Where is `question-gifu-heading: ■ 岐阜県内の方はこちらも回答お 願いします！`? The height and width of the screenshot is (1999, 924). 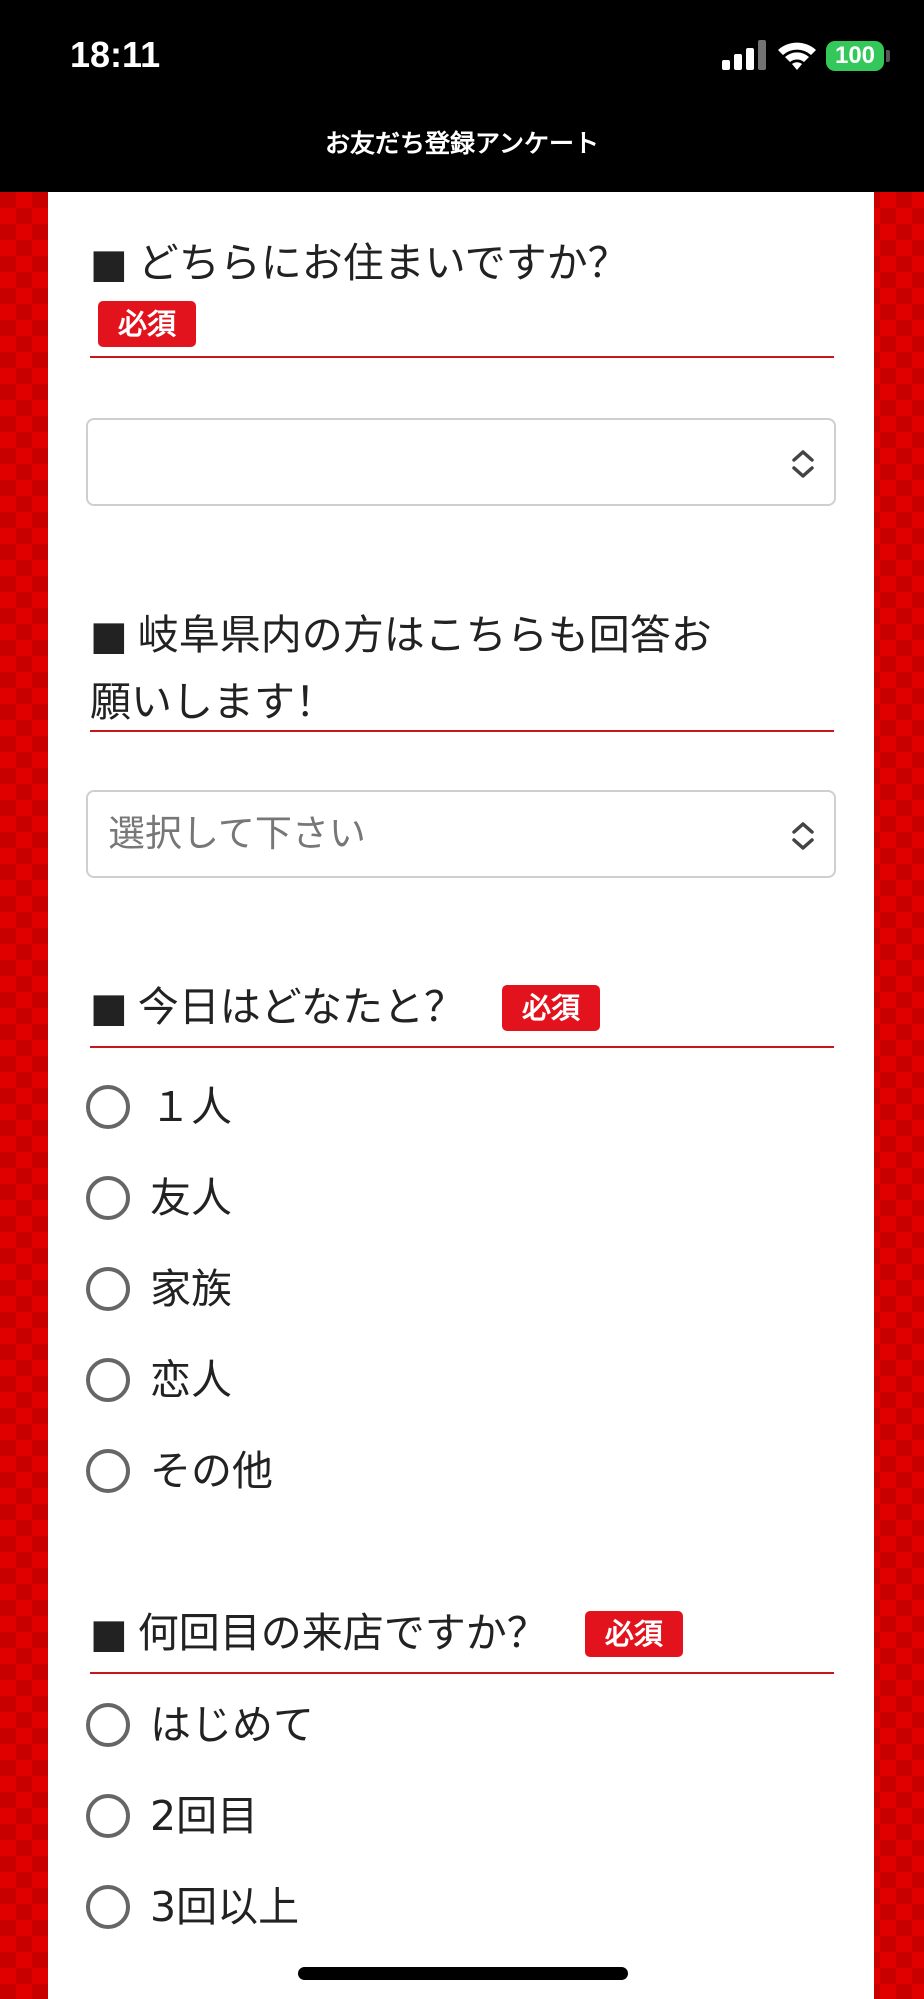 question-gifu-heading: ■ 岐阜県内の方はこちらも回答お 願いします！ is located at coordinates (462, 667).